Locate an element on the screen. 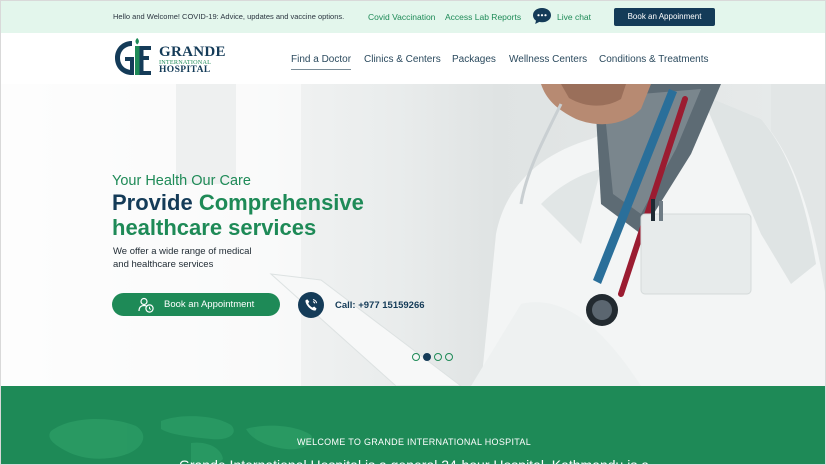 The image size is (826, 465). phone-glyph-icon is located at coordinates (311, 305).